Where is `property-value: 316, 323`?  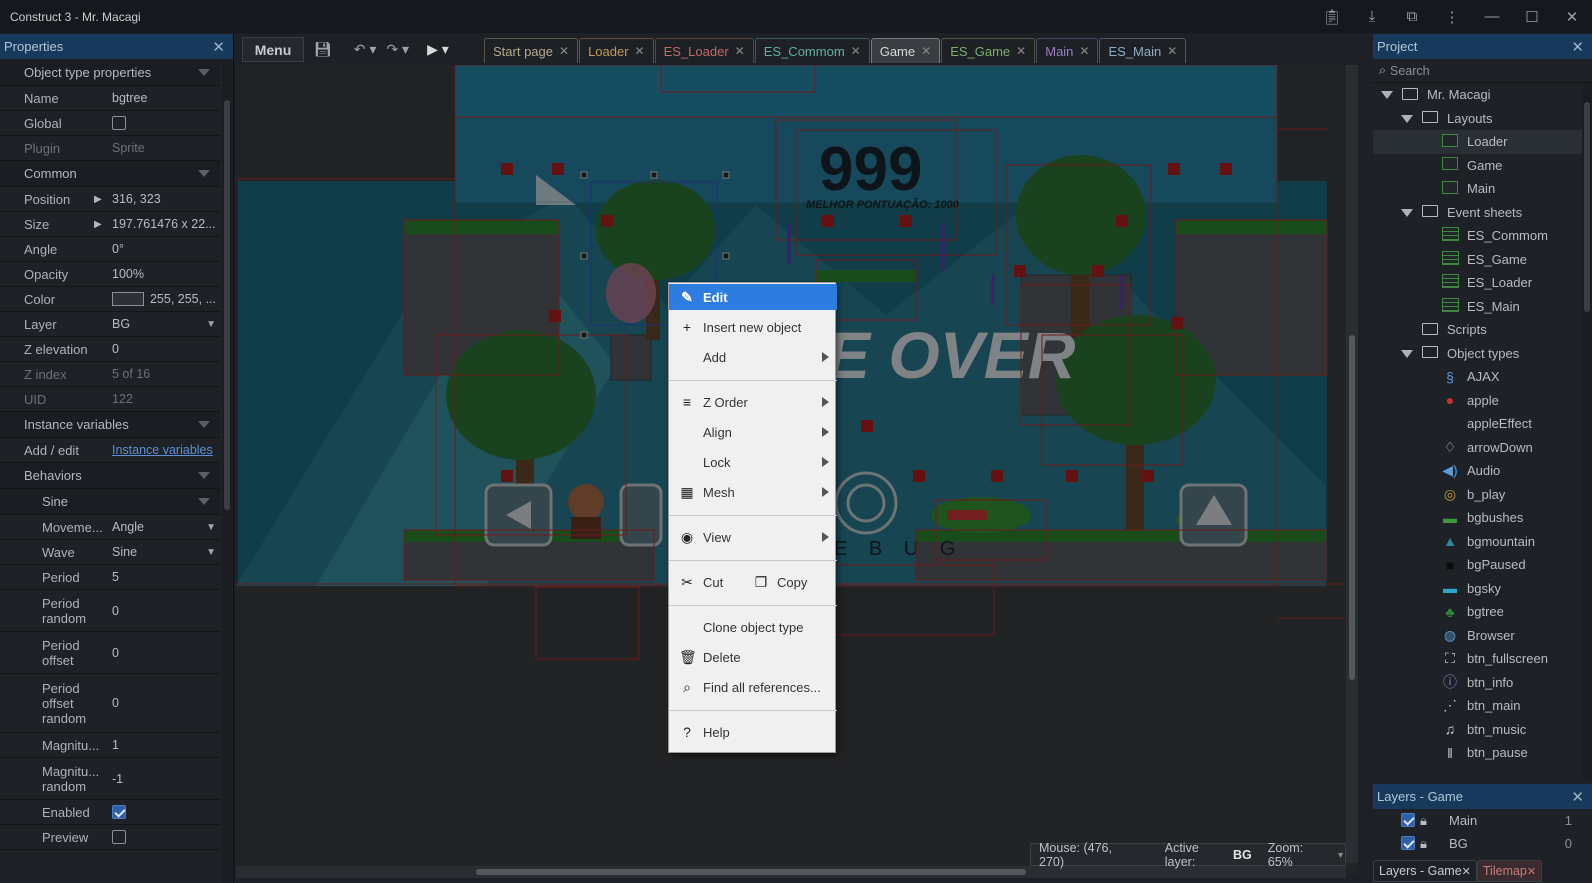
property-value: 316, 323 is located at coordinates (164, 199).